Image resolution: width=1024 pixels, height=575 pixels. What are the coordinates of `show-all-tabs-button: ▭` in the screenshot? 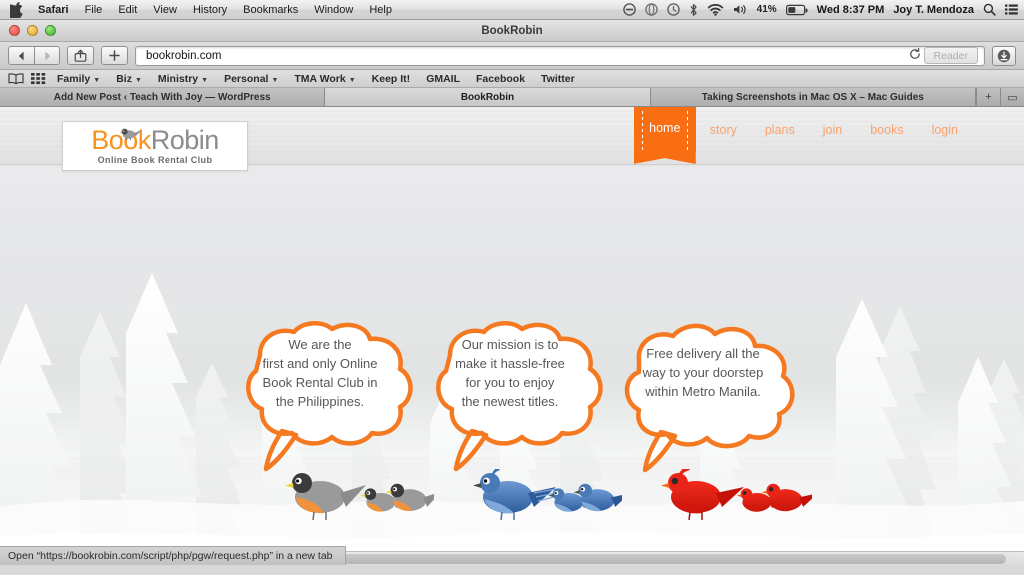 It's located at (1011, 97).